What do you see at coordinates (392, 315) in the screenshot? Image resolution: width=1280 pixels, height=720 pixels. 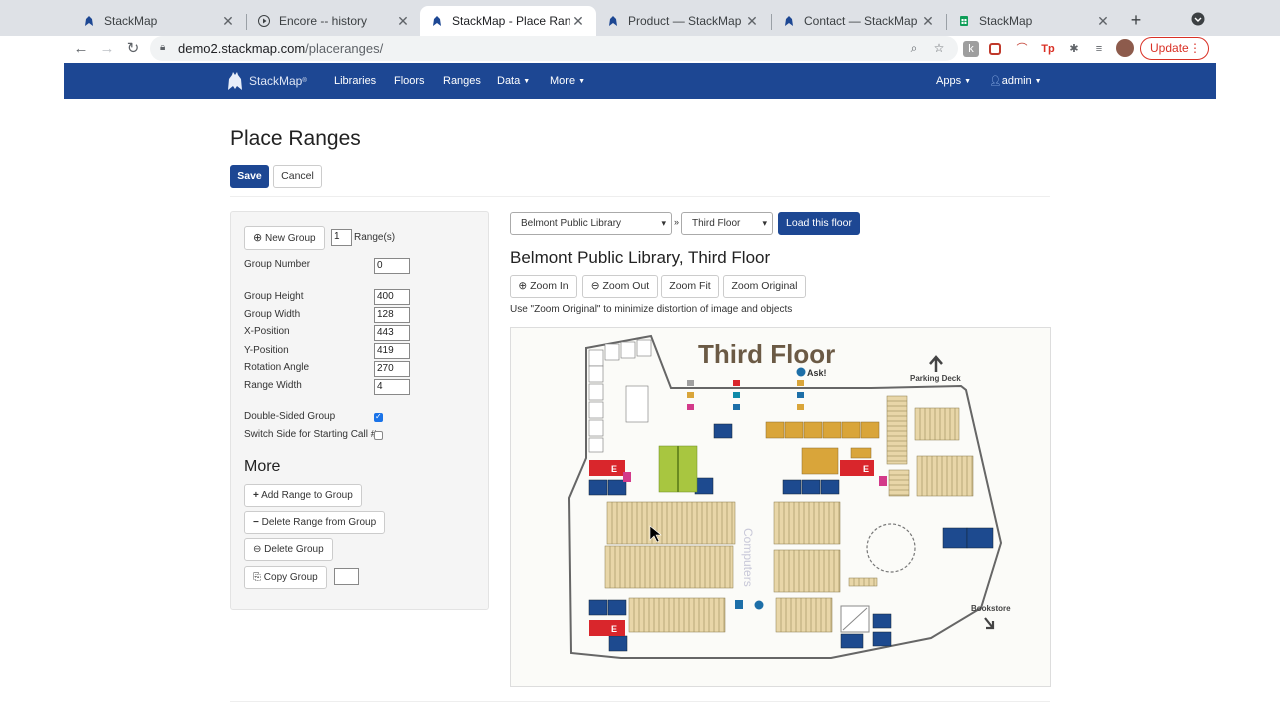 I see `group-width-input: 128` at bounding box center [392, 315].